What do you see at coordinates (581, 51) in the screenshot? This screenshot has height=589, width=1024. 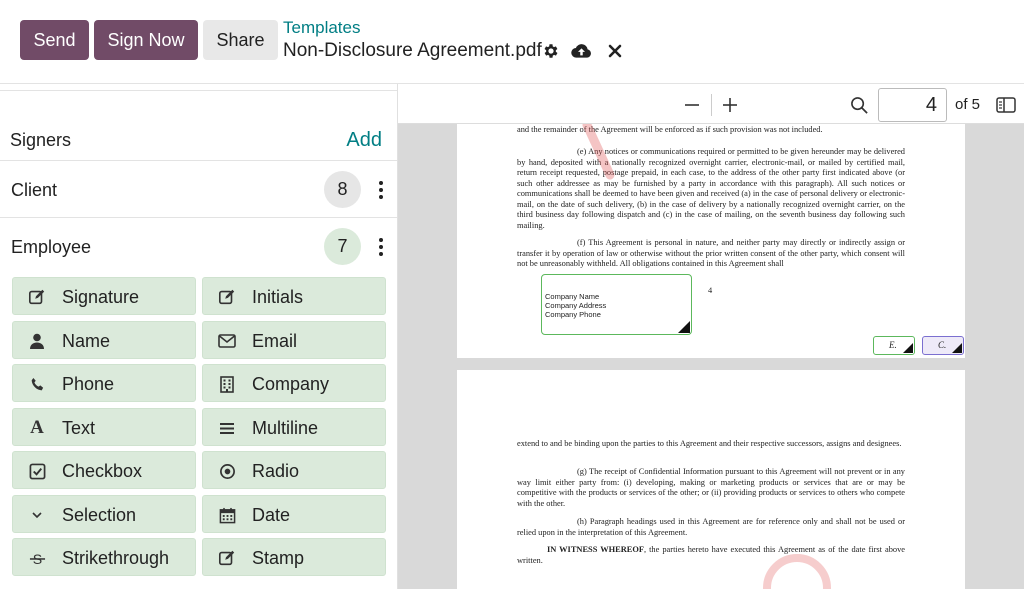 I see `cloud-upload-icon` at bounding box center [581, 51].